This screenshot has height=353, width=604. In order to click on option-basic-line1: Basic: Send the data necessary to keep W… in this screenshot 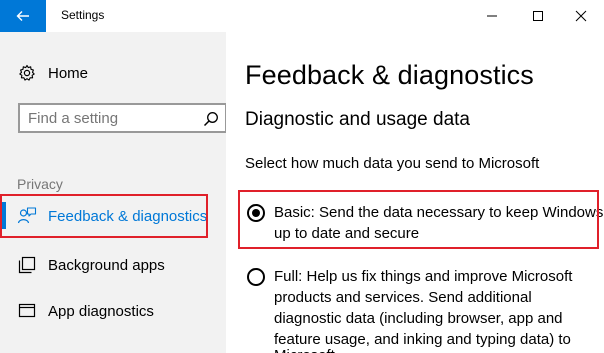, I will do `click(439, 212)`.